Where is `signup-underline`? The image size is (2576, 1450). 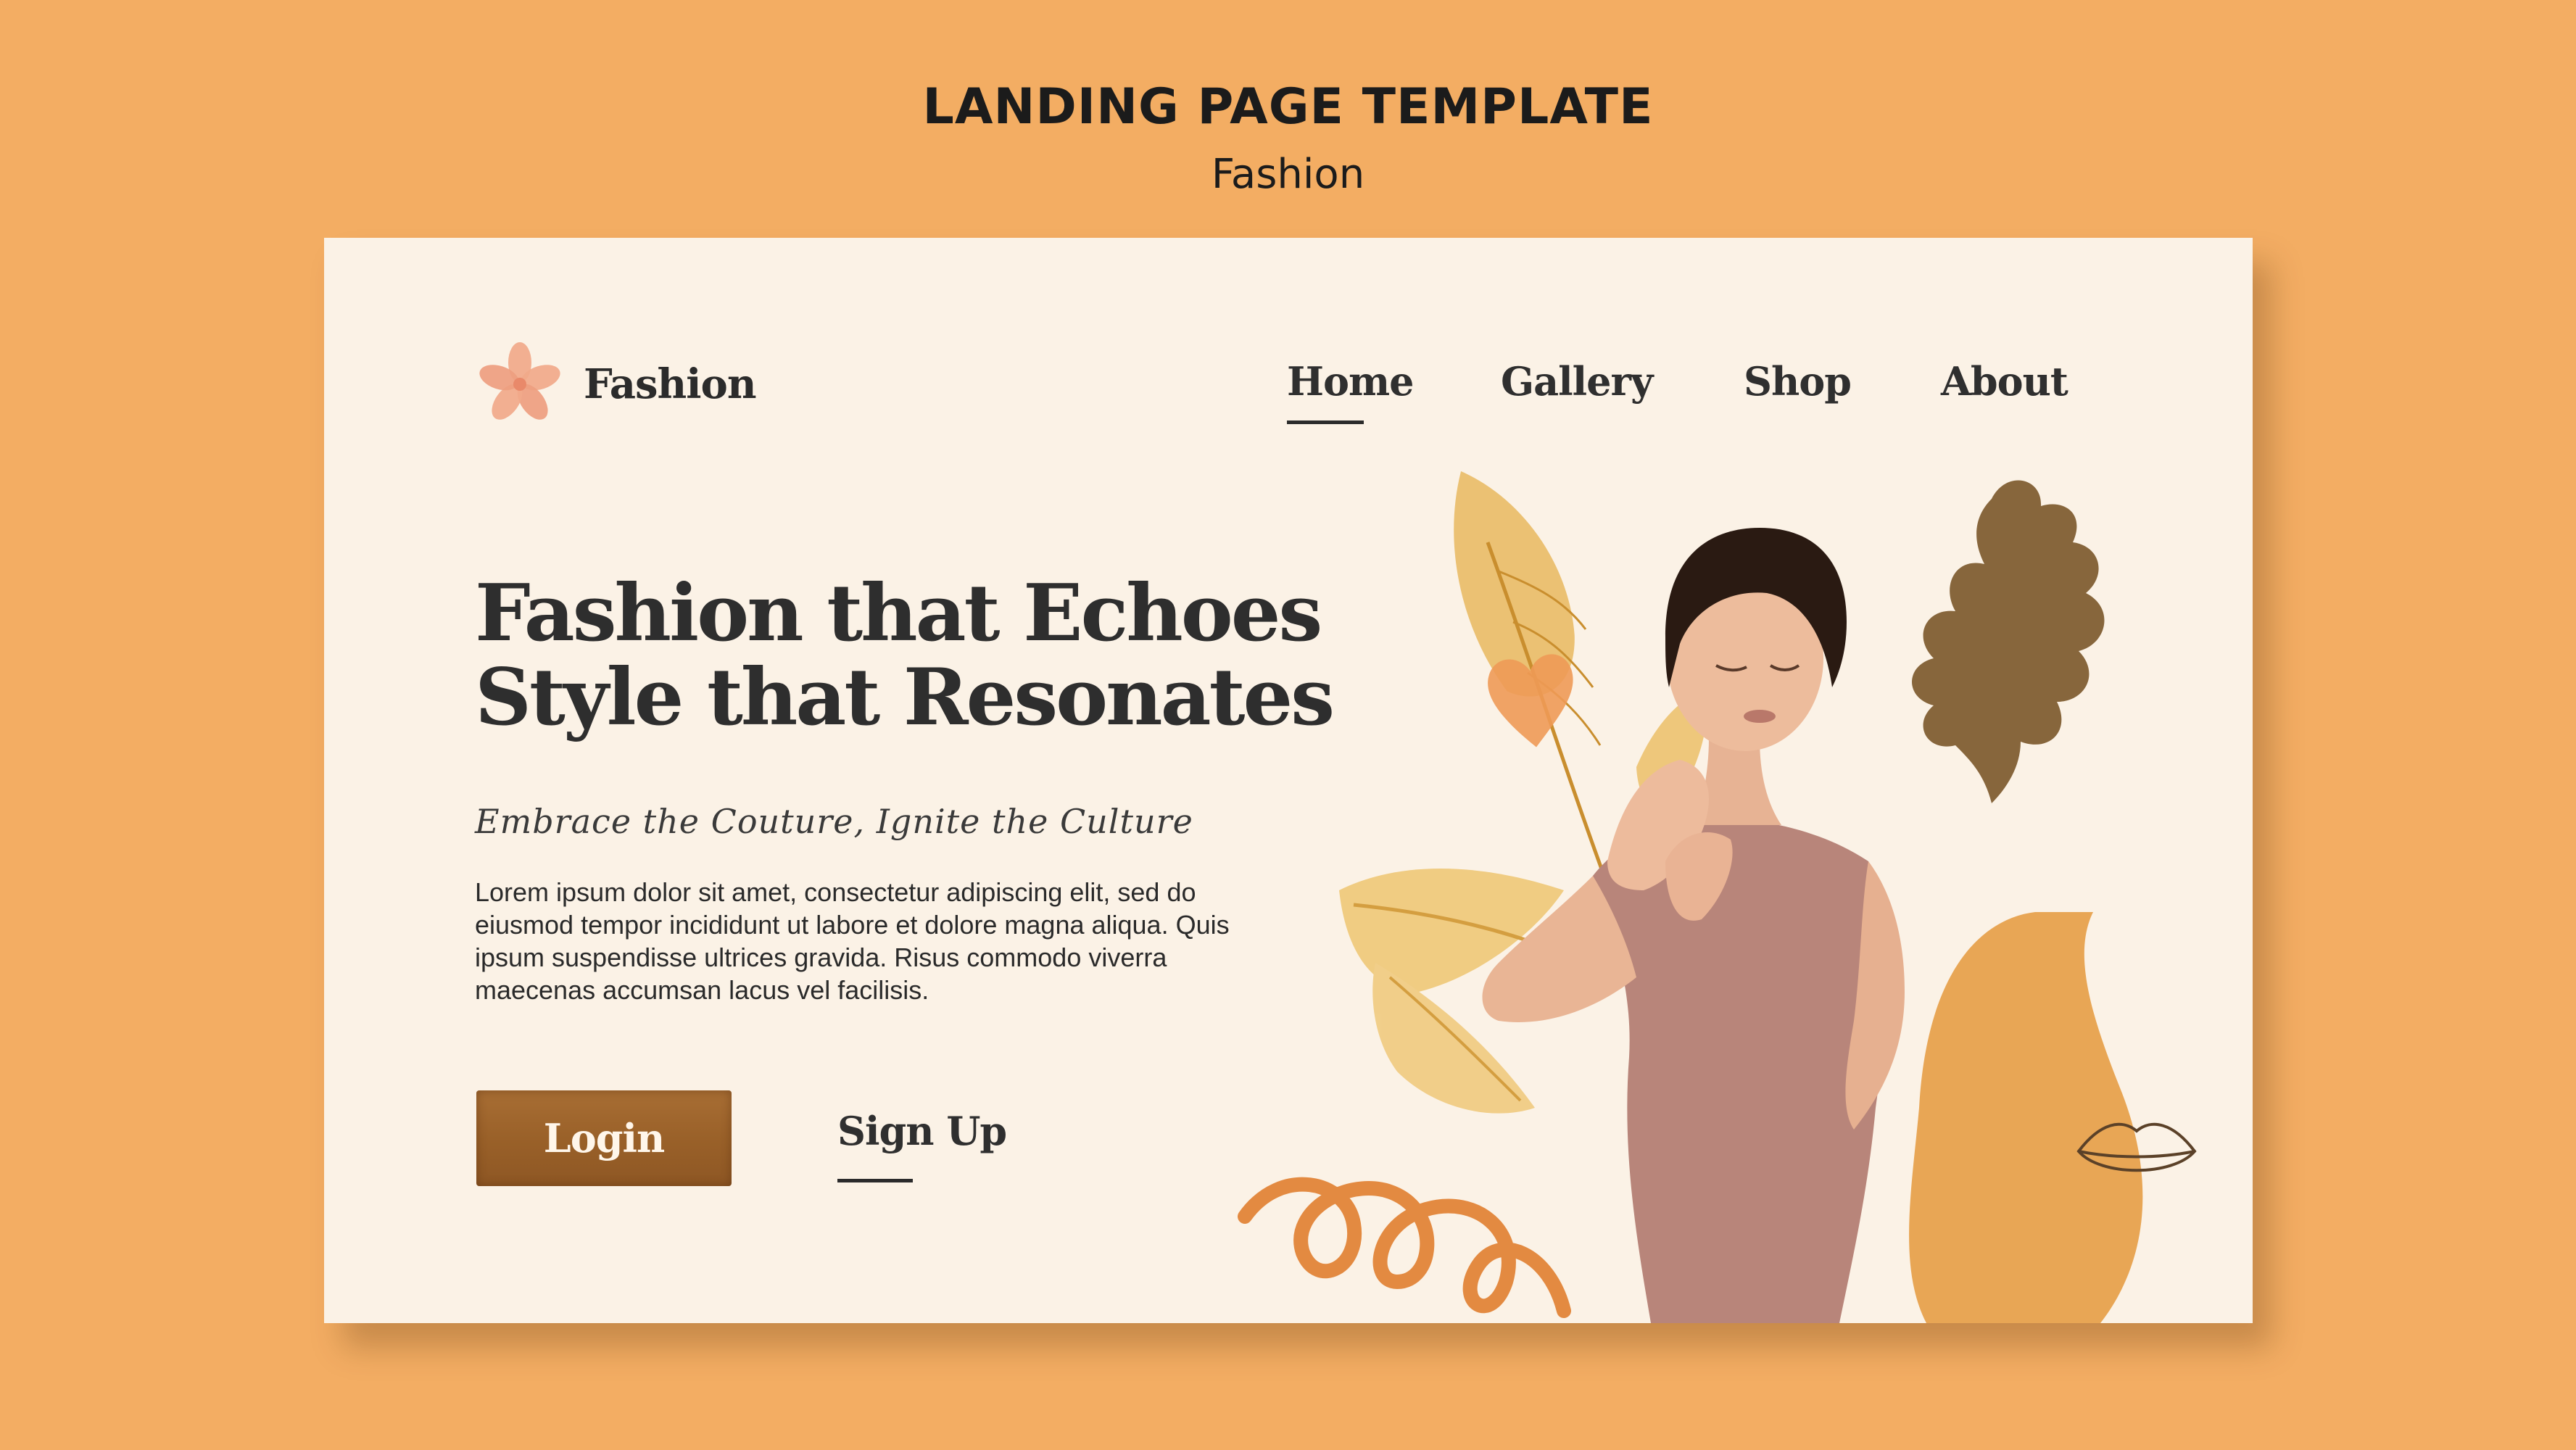
signup-underline is located at coordinates (875, 1180).